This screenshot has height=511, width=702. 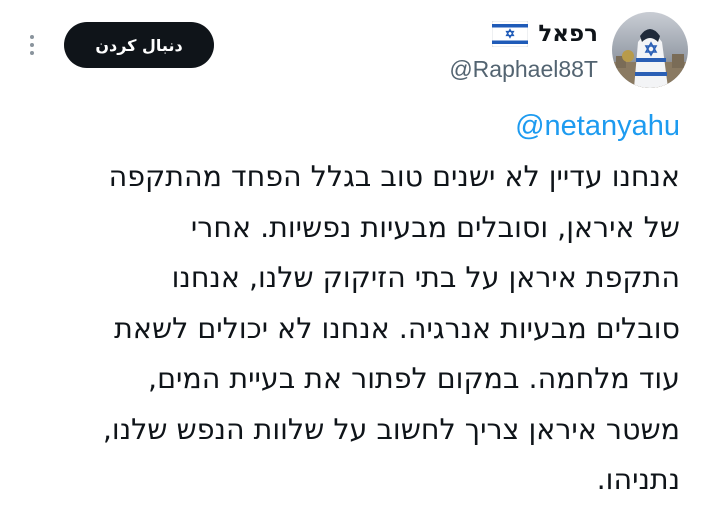 I want to click on author-name-row: רפאל, so click(x=523, y=34).